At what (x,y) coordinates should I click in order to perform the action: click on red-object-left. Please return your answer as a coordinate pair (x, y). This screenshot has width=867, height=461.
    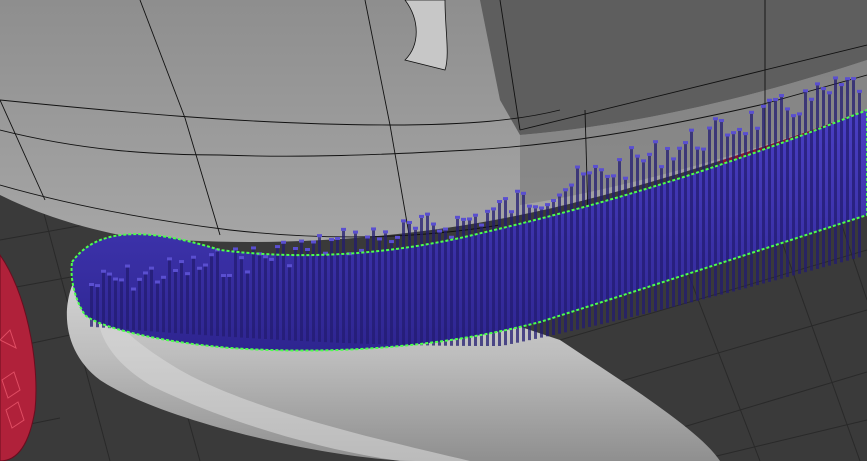
    Looking at the image, I should click on (18, 357).